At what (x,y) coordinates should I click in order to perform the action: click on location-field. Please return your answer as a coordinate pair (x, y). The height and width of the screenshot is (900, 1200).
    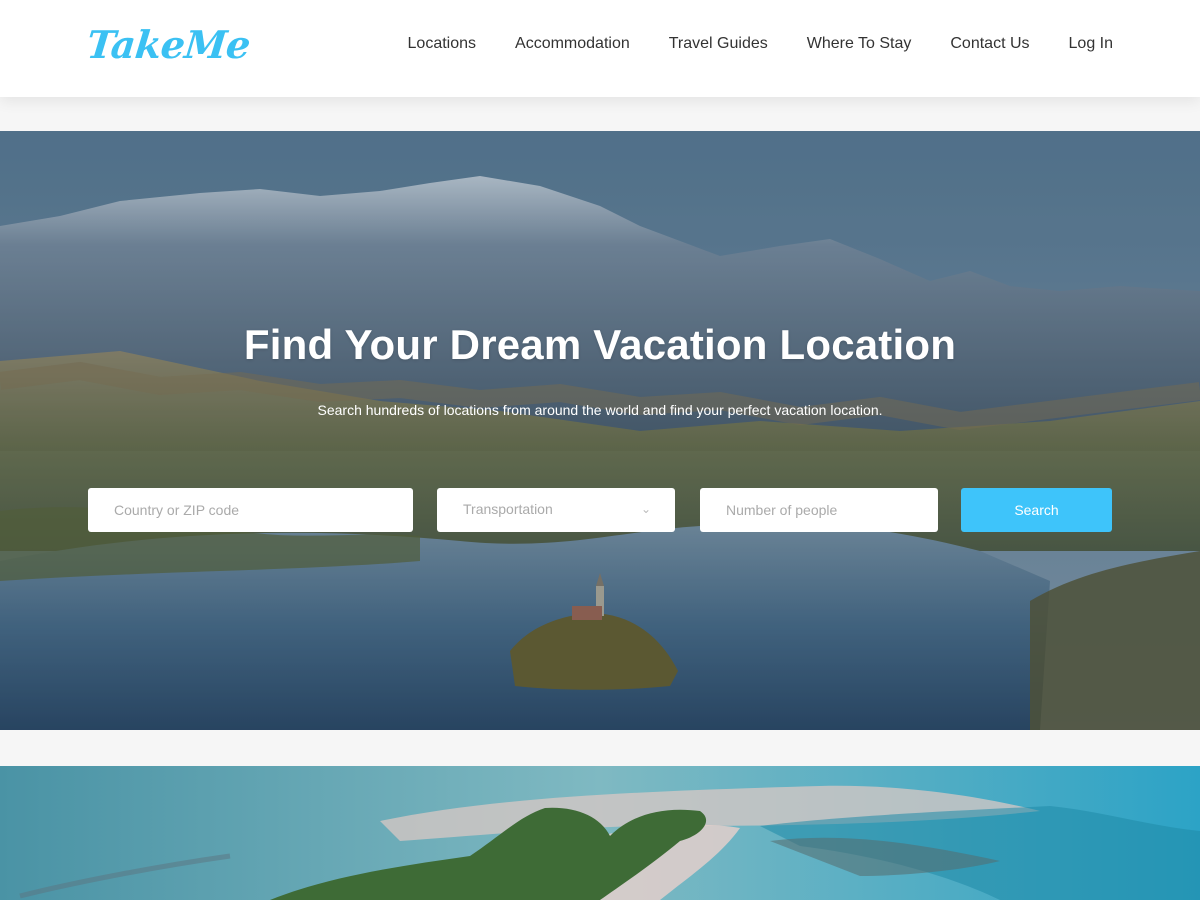
    Looking at the image, I should click on (250, 510).